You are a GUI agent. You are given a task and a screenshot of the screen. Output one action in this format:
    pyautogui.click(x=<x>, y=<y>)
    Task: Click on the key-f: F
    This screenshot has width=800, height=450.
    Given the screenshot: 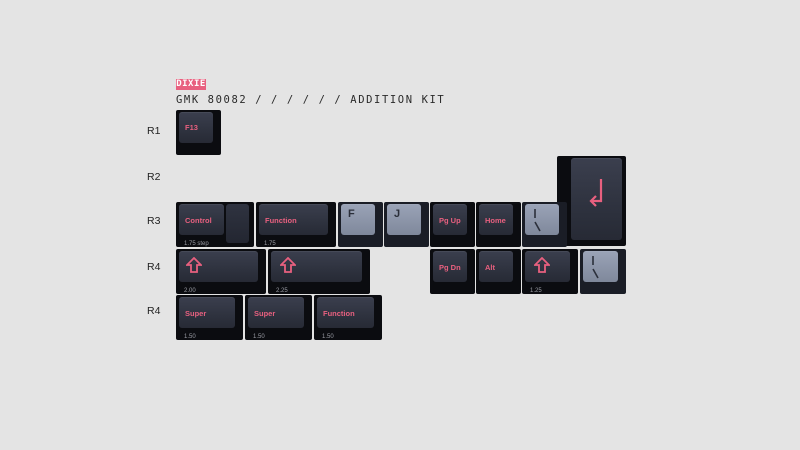 What is the action you would take?
    pyautogui.click(x=360, y=224)
    